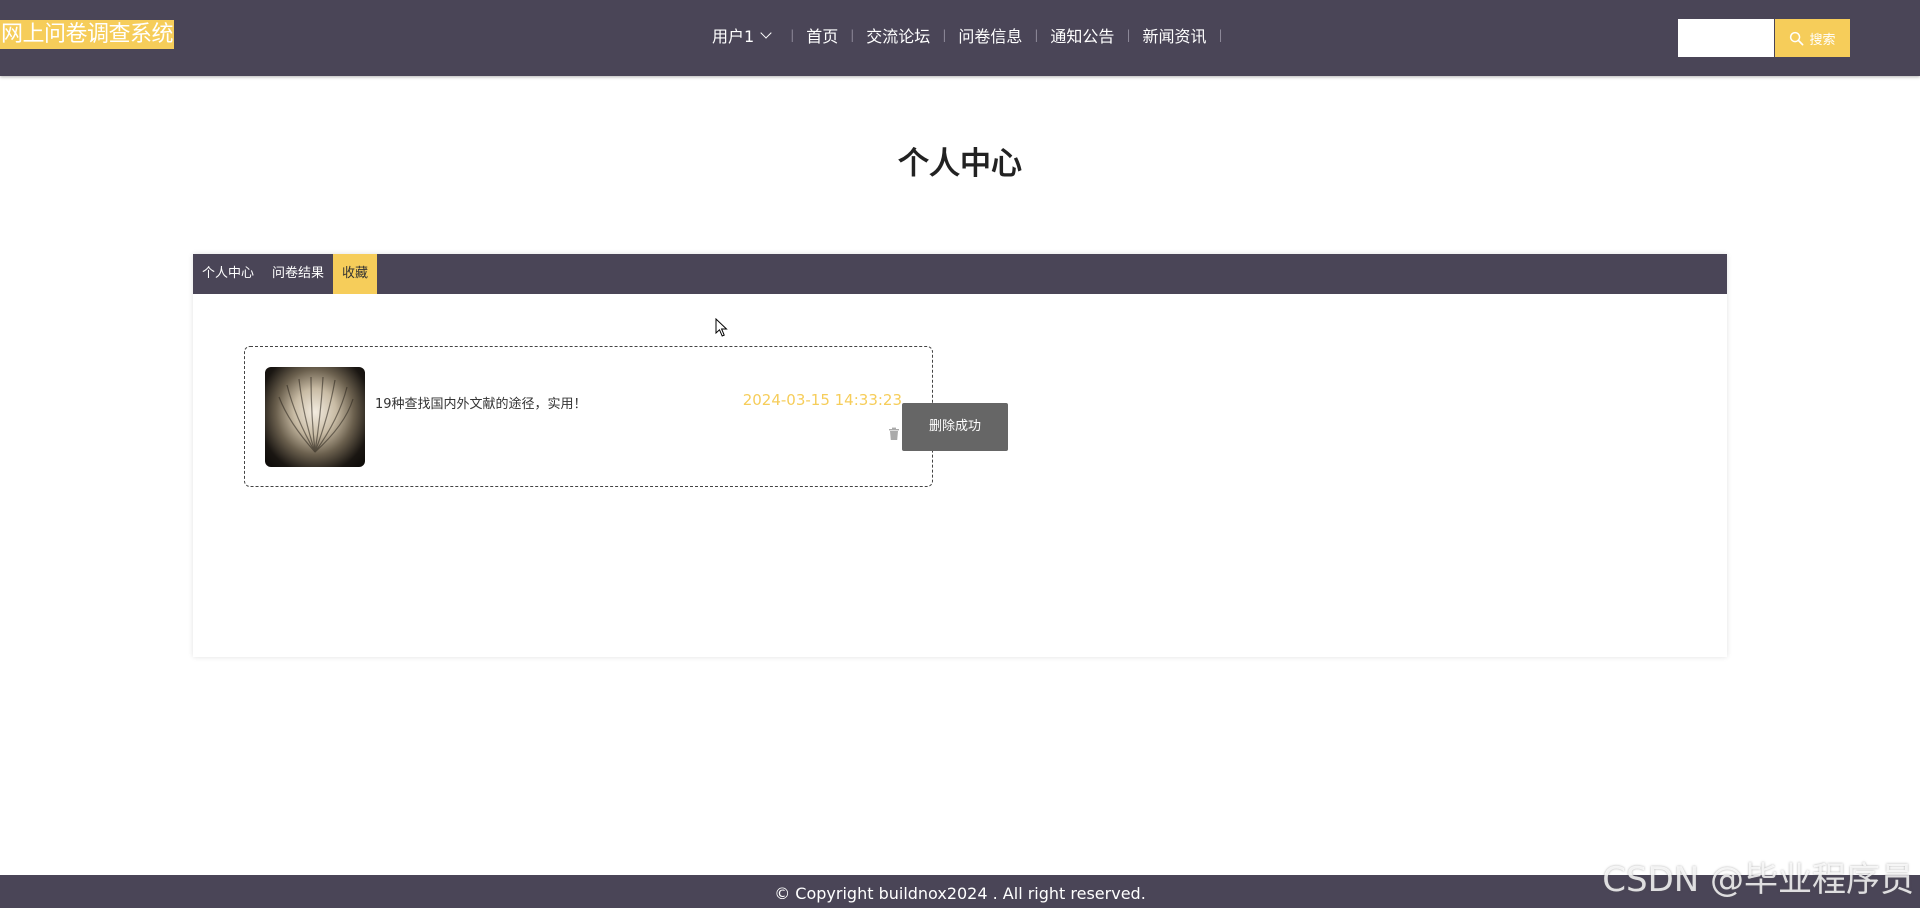  Describe the element at coordinates (894, 434) in the screenshot. I see `trash-icon` at that location.